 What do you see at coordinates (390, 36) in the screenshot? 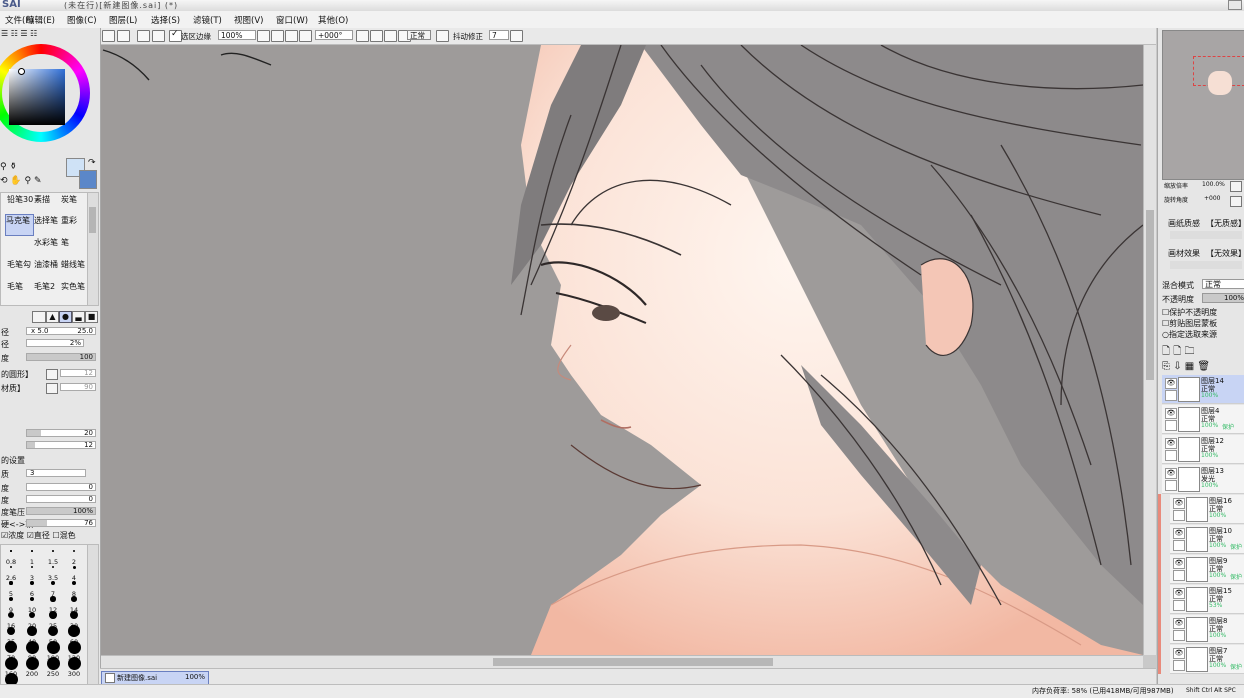
I see `rotate-reset-button` at bounding box center [390, 36].